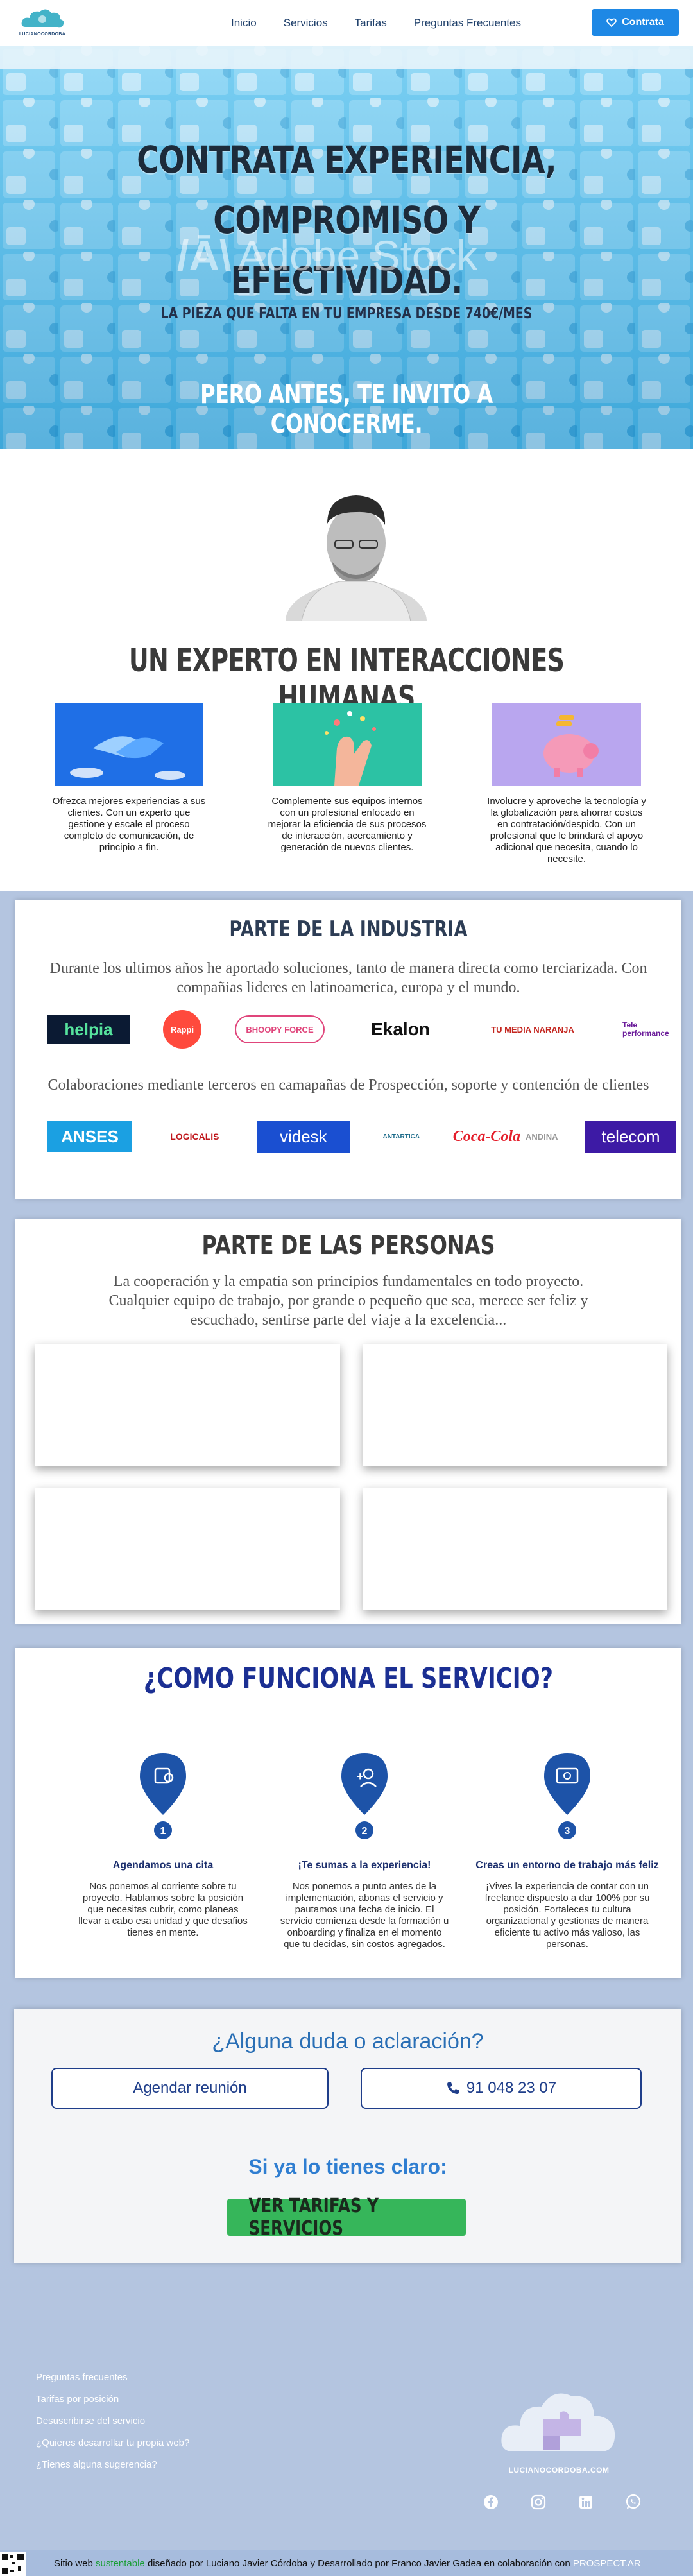  Describe the element at coordinates (607, 2563) in the screenshot. I see `credit-prospectar-link: PROSPECT.AR` at that location.